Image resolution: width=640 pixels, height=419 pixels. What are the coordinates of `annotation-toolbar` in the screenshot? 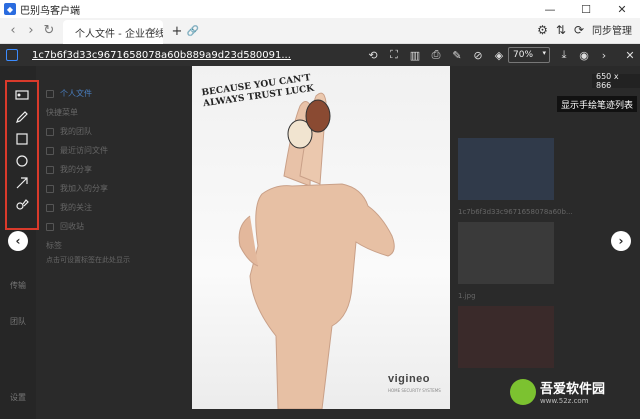 It's located at (22, 155).